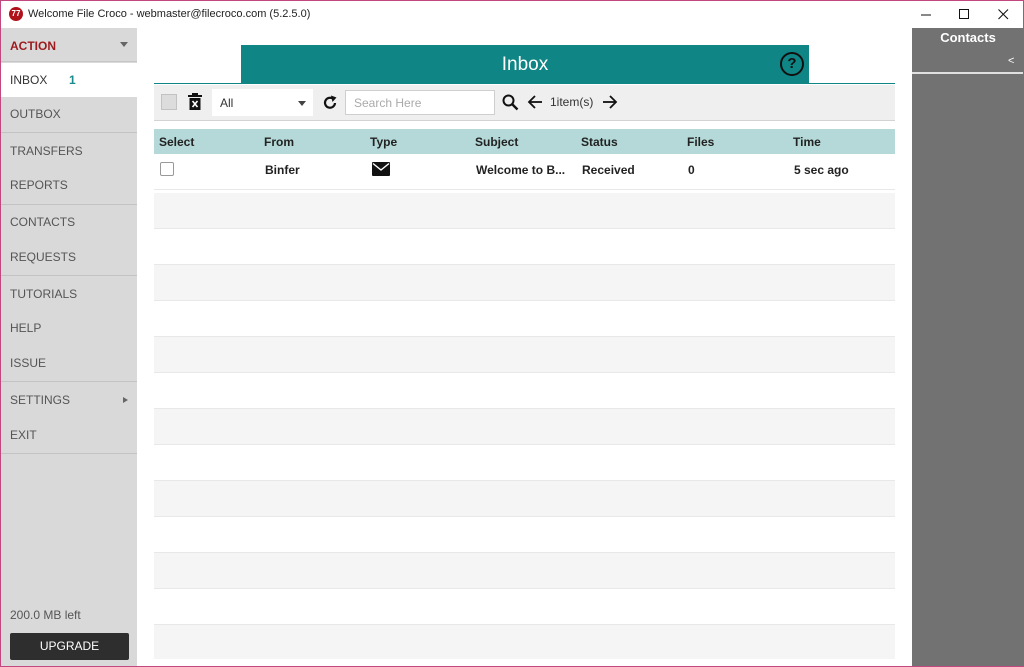  What do you see at coordinates (807, 142) in the screenshot?
I see `column-header-time: Time` at bounding box center [807, 142].